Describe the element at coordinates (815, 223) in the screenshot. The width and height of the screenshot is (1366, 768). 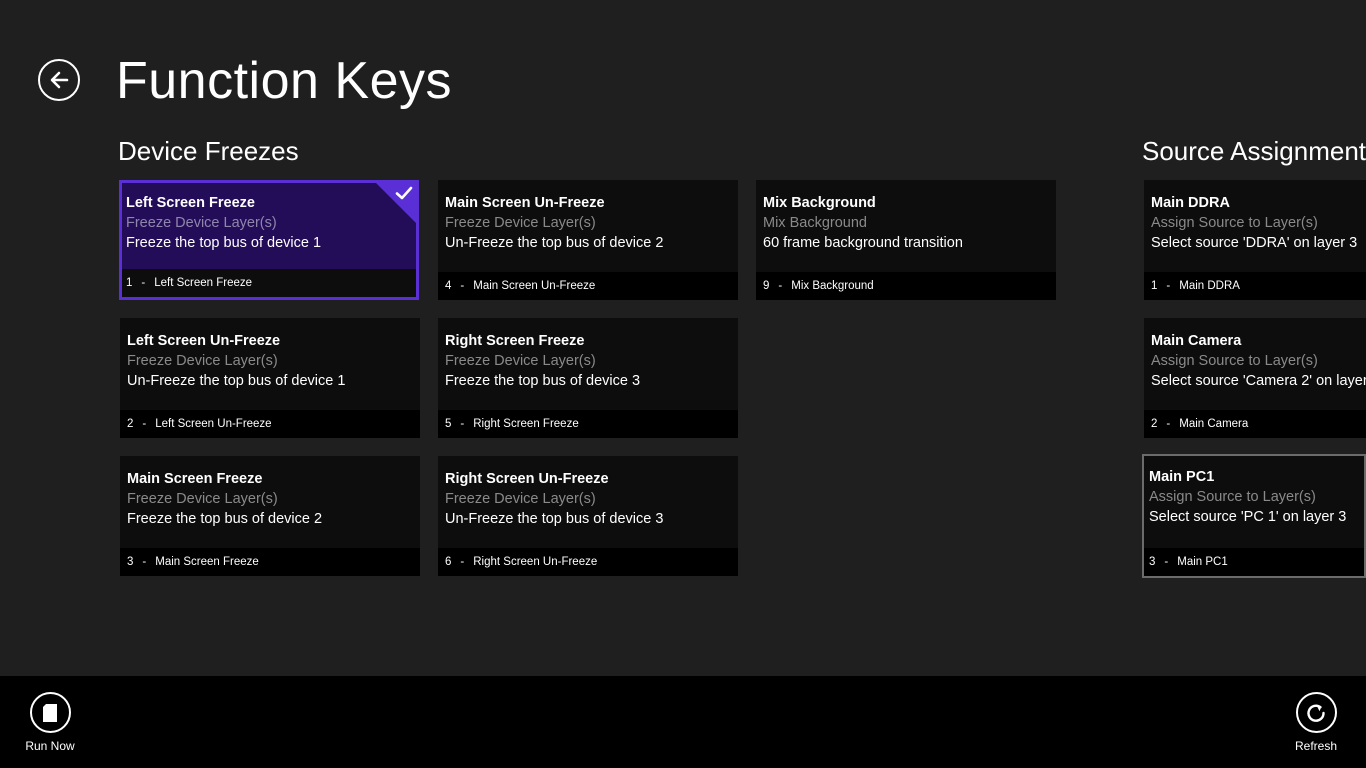
I see `tile-subtitle: Mix Background` at that location.